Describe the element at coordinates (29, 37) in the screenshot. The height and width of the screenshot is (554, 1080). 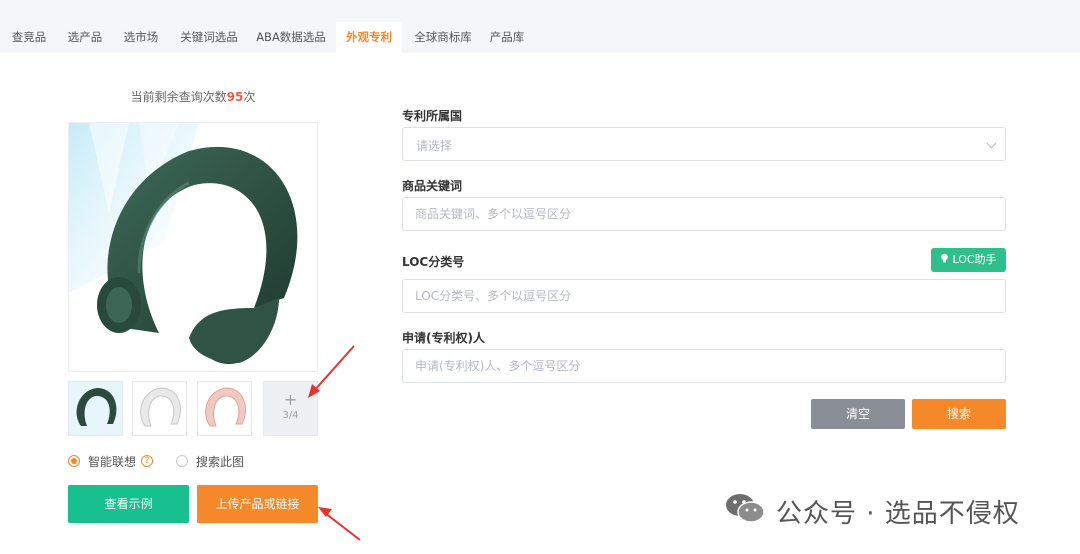
I see `tab-competitor: 查竞品` at that location.